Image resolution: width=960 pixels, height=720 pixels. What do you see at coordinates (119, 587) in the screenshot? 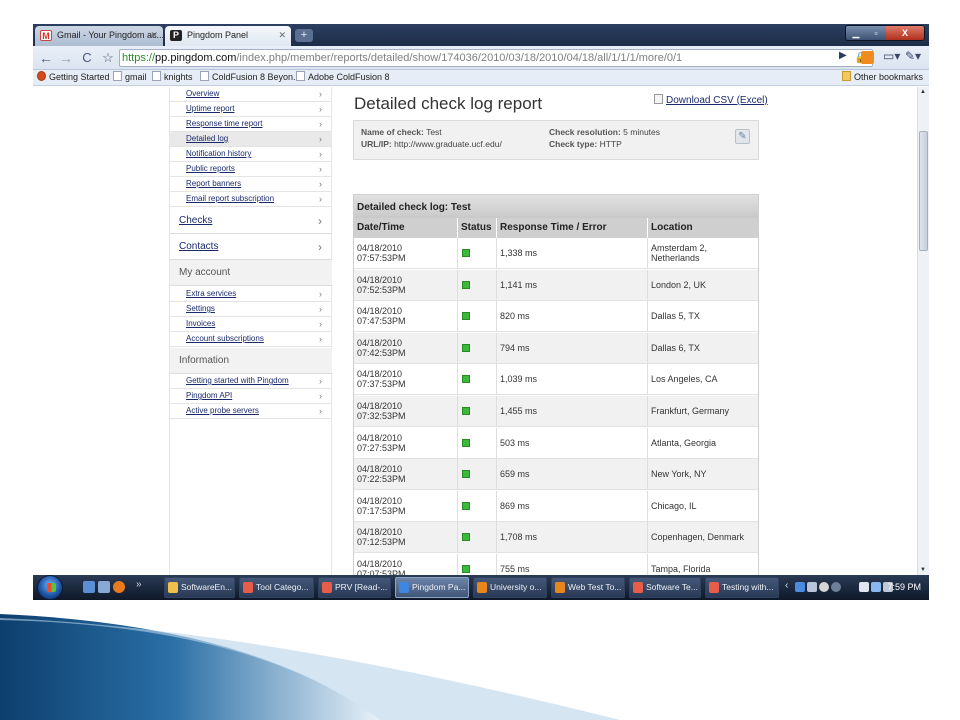
I see `firefox-icon` at bounding box center [119, 587].